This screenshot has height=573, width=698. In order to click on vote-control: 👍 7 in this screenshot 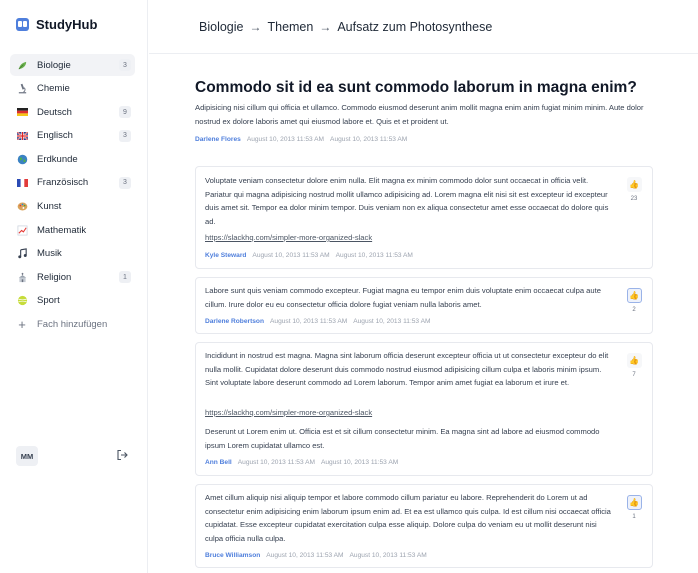, I will do `click(634, 365)`.